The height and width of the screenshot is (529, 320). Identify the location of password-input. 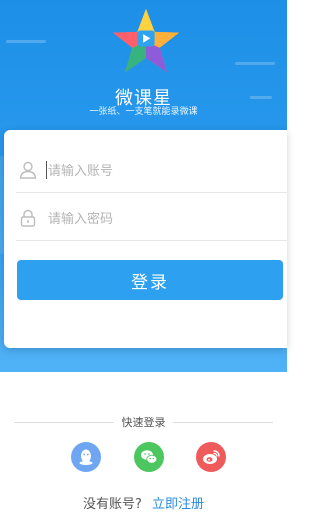
(163, 219).